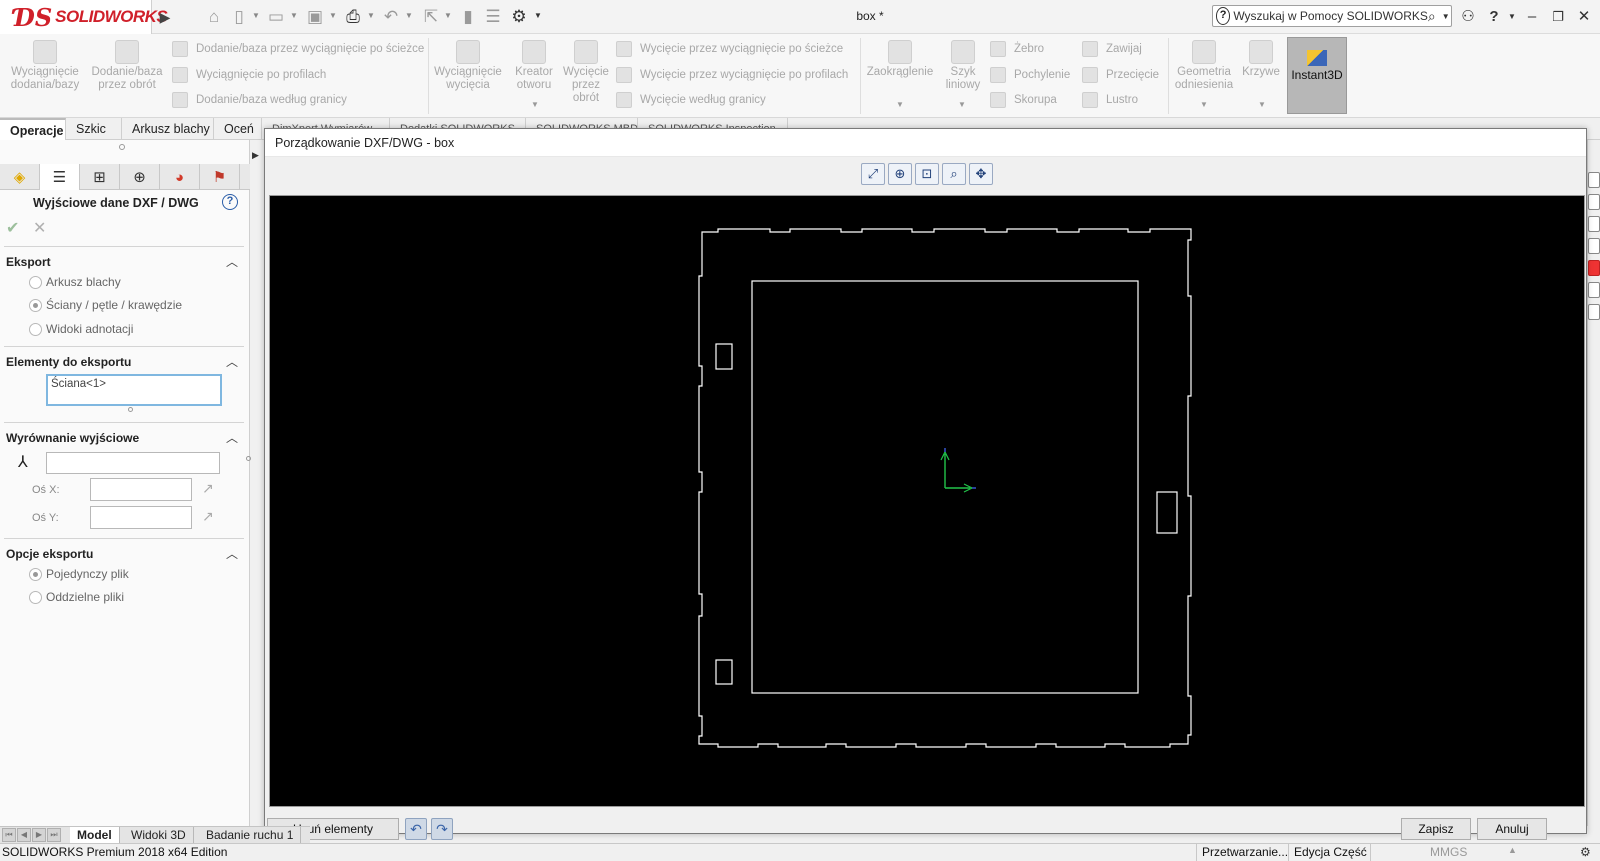 The height and width of the screenshot is (861, 1600). Describe the element at coordinates (1112, 49) in the screenshot. I see `wrap-button: Zawijaj` at that location.